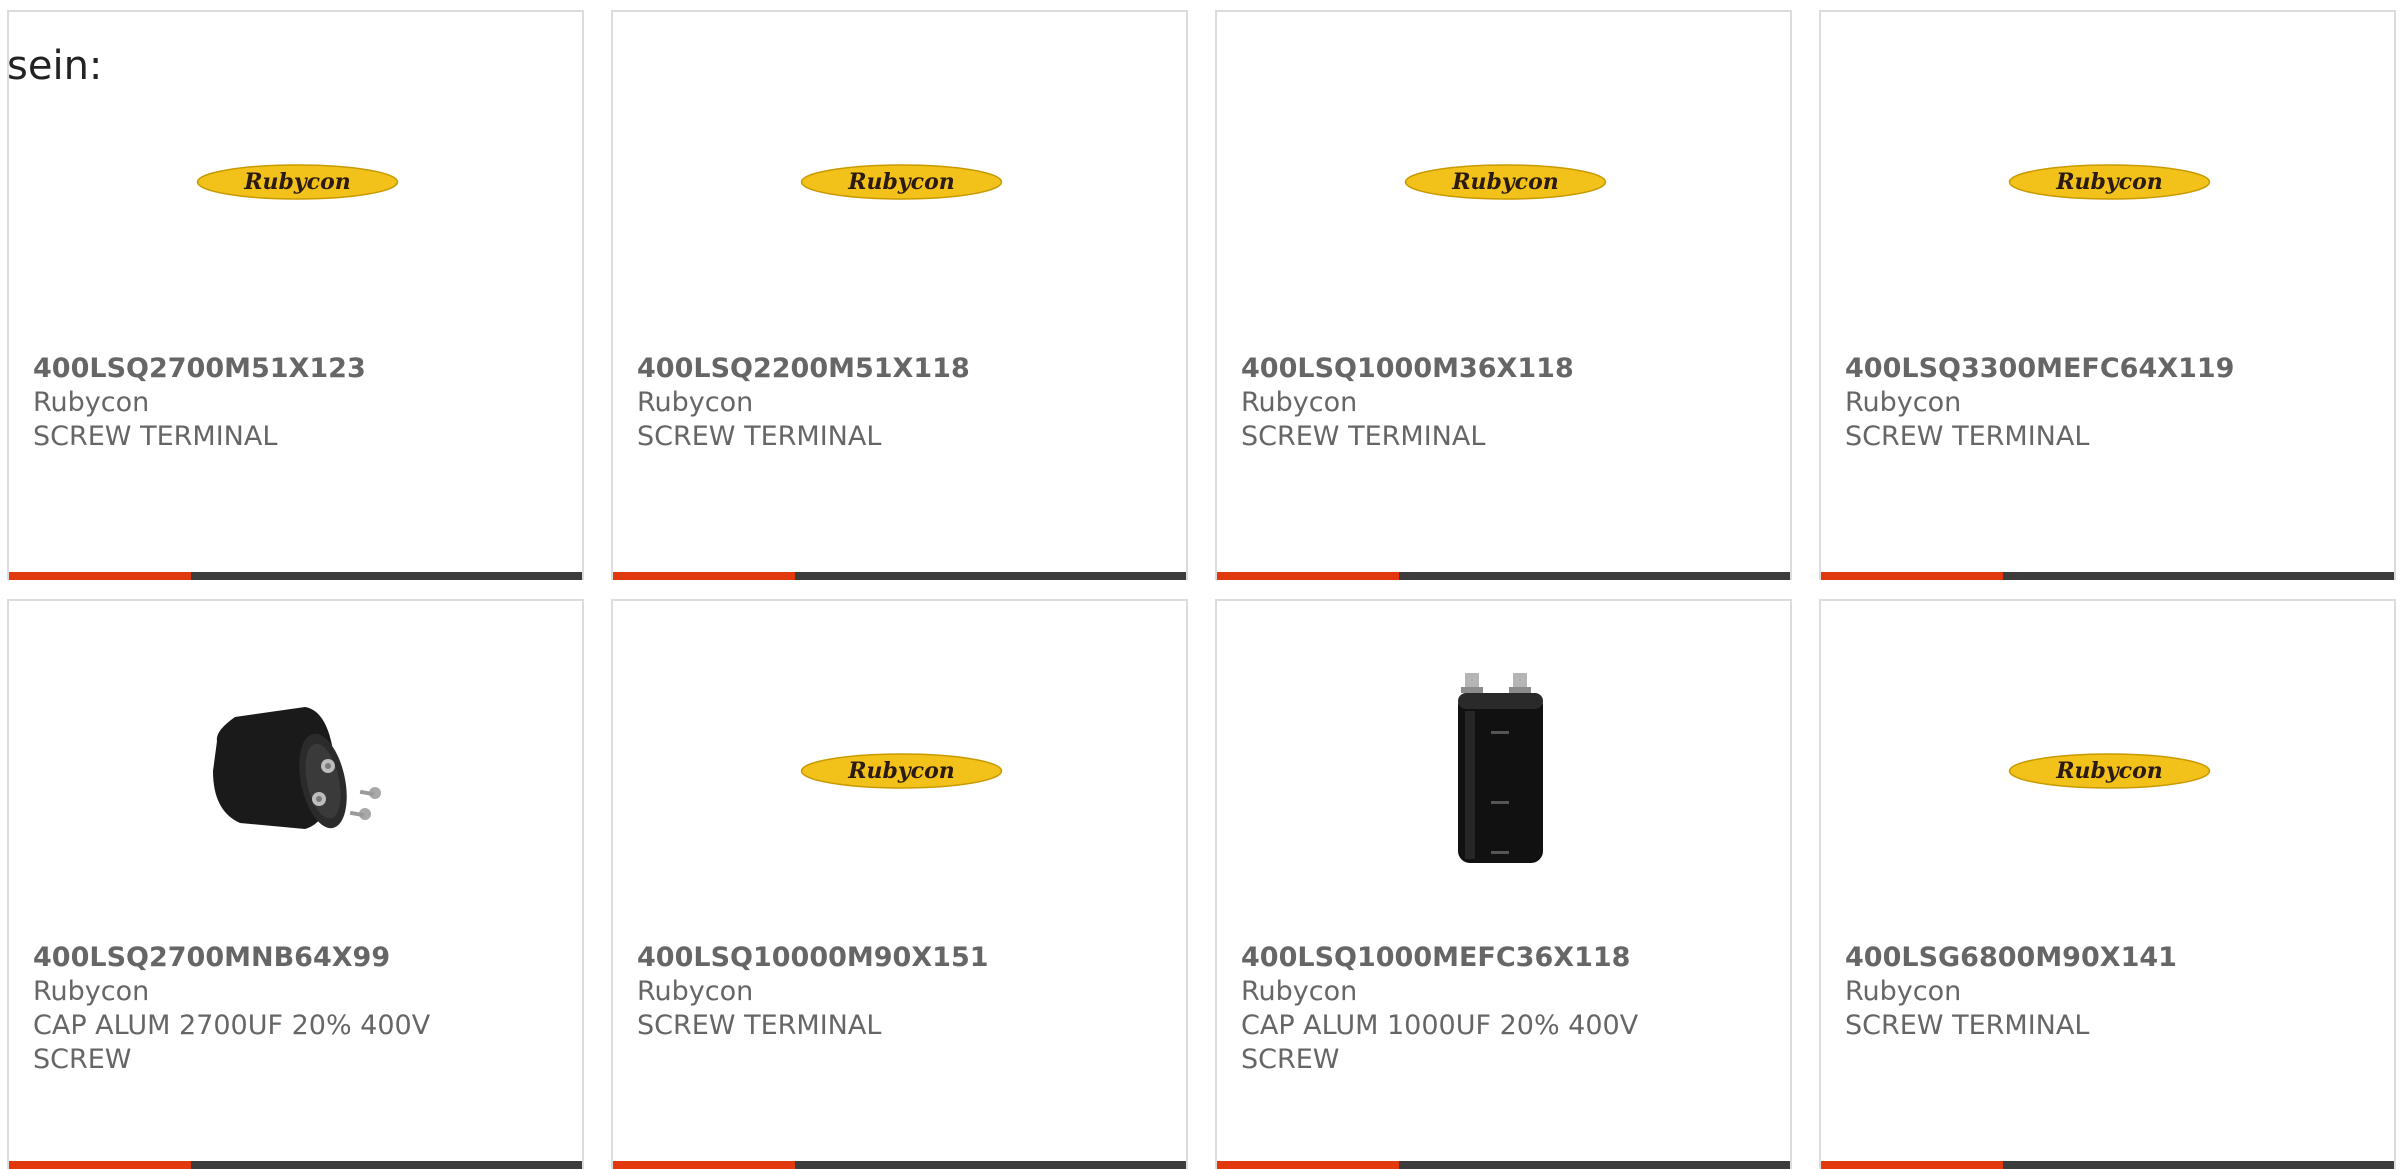  What do you see at coordinates (232, 1042) in the screenshot?
I see `description: CAP ALUM 2700UF 20% 400V SCREW` at bounding box center [232, 1042].